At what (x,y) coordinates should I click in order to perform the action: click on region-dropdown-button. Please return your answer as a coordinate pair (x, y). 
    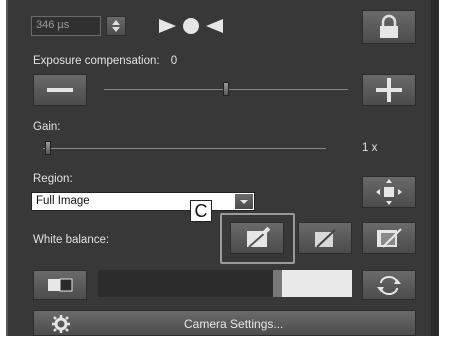
    Looking at the image, I should click on (244, 201).